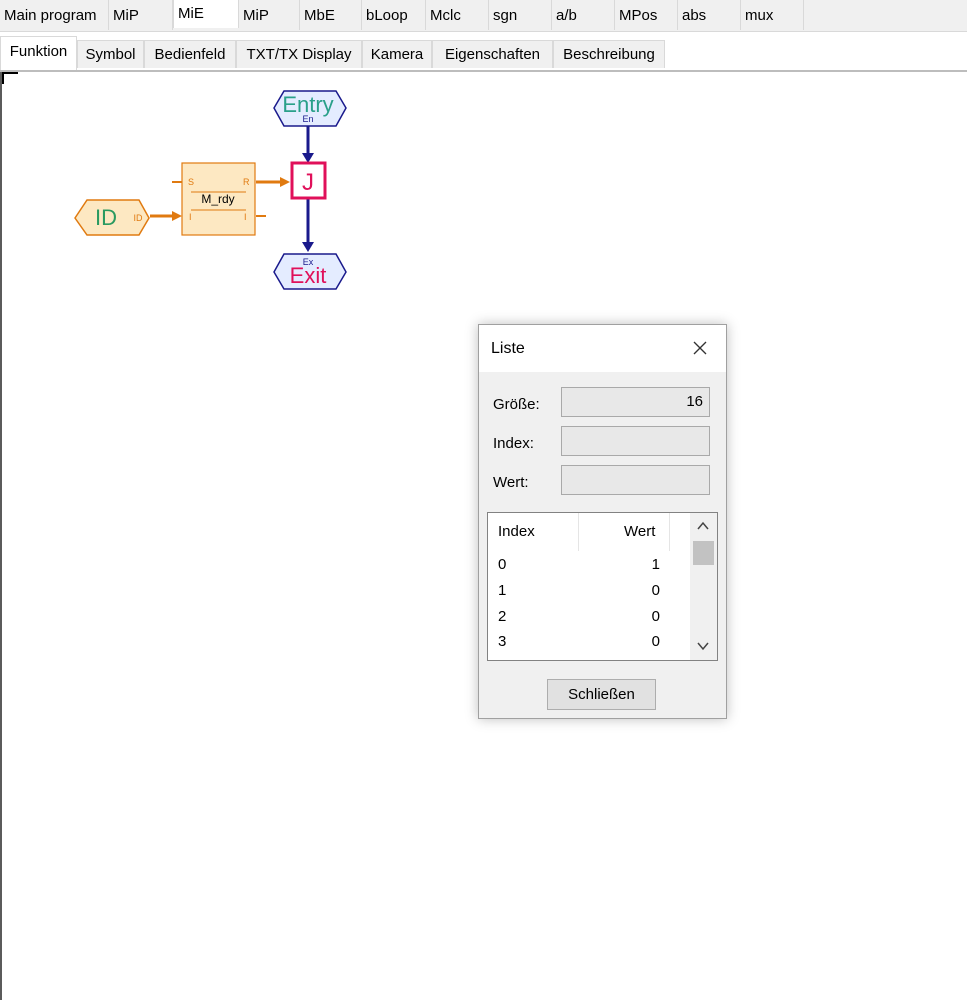 Image resolution: width=967 pixels, height=1000 pixels. What do you see at coordinates (397, 54) in the screenshot?
I see `tab-kamera: Kamera` at bounding box center [397, 54].